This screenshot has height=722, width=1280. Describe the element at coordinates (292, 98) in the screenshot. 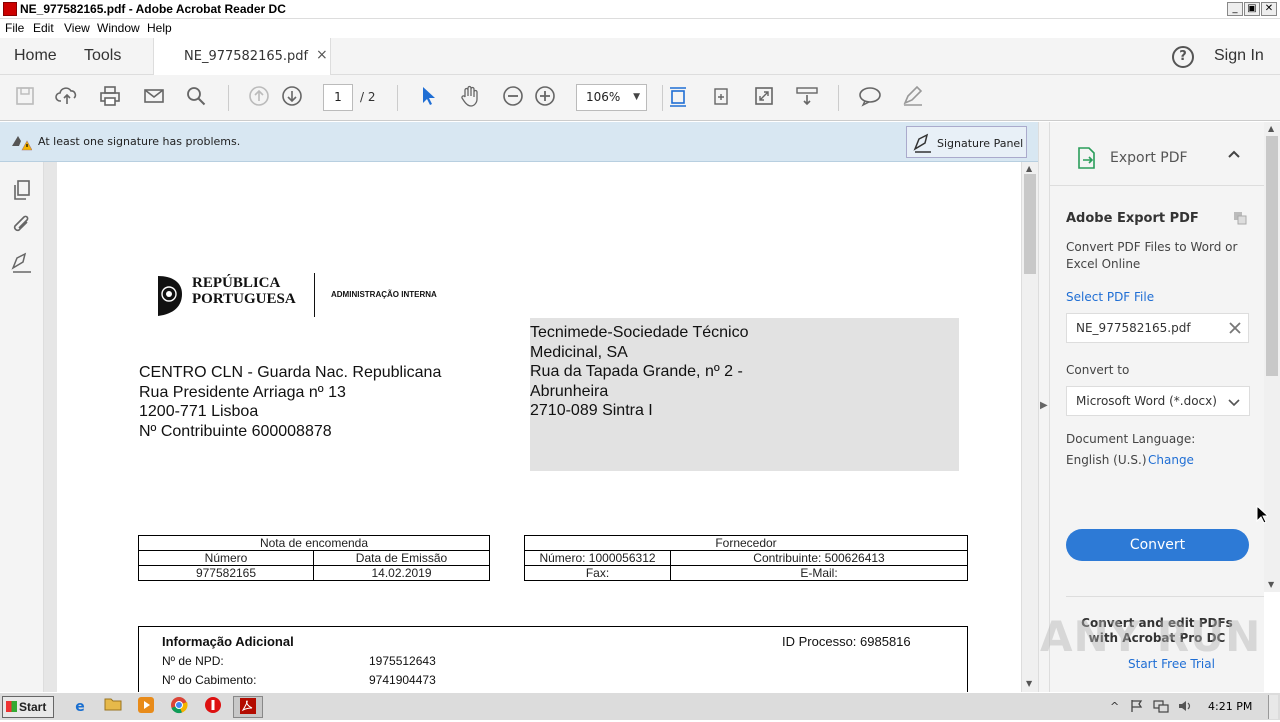

I see `next-page-icon` at that location.